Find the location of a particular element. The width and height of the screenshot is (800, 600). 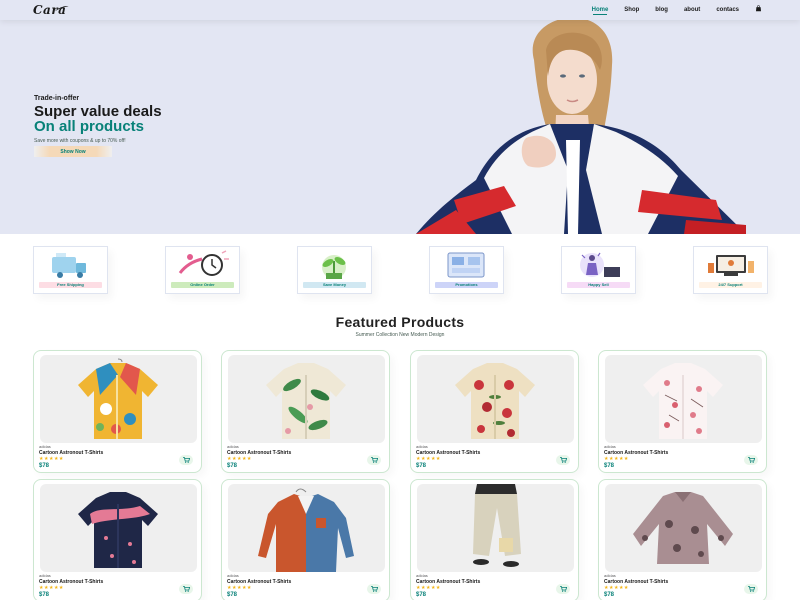

pink-blossom-shirt-image is located at coordinates (683, 401).